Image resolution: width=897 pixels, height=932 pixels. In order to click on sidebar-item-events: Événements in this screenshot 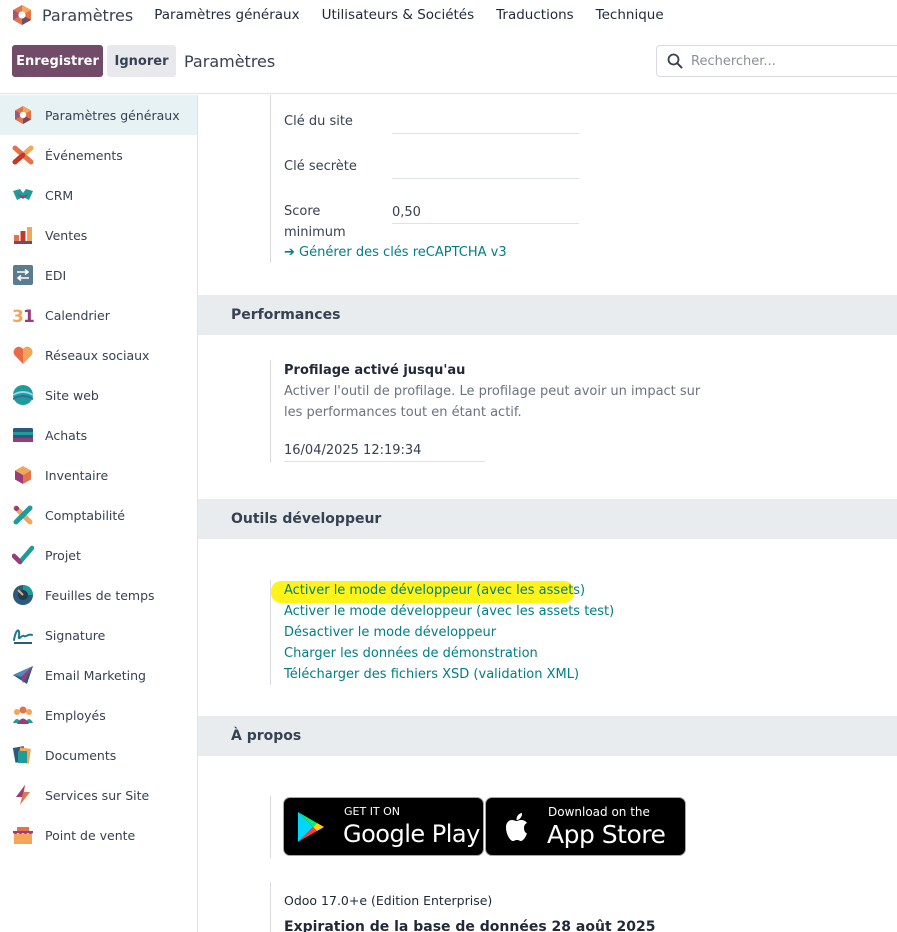, I will do `click(98, 155)`.